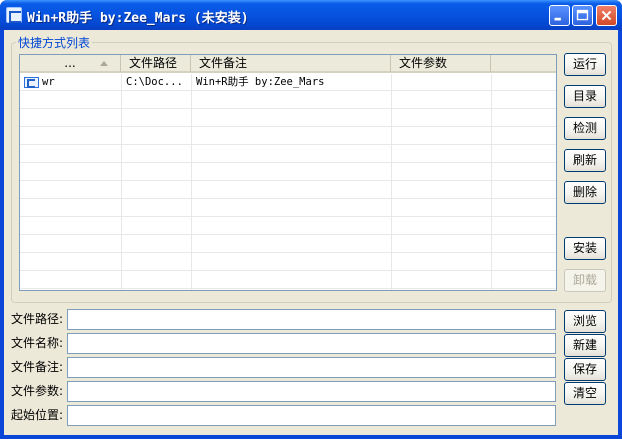 The image size is (622, 439). What do you see at coordinates (585, 369) in the screenshot?
I see `save-button: 保存` at bounding box center [585, 369].